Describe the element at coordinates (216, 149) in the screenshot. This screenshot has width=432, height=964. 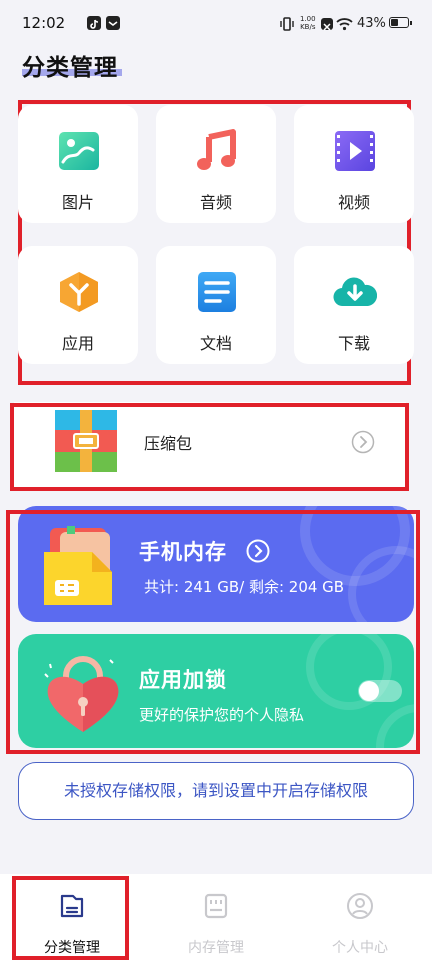
I see `music-note-icon` at that location.